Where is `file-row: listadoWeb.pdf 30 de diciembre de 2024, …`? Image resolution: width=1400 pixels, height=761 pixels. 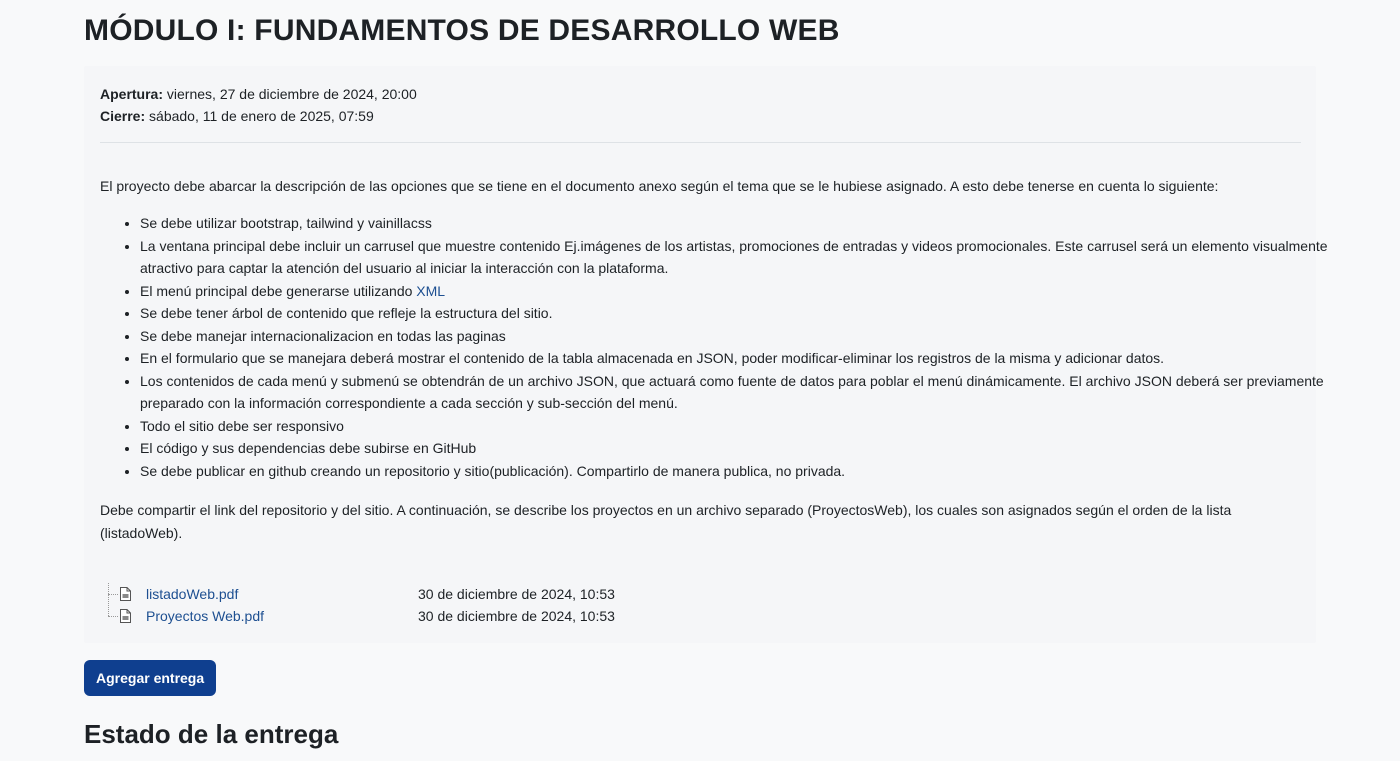 file-row: listadoWeb.pdf 30 de diciembre de 2024, … is located at coordinates (406, 594).